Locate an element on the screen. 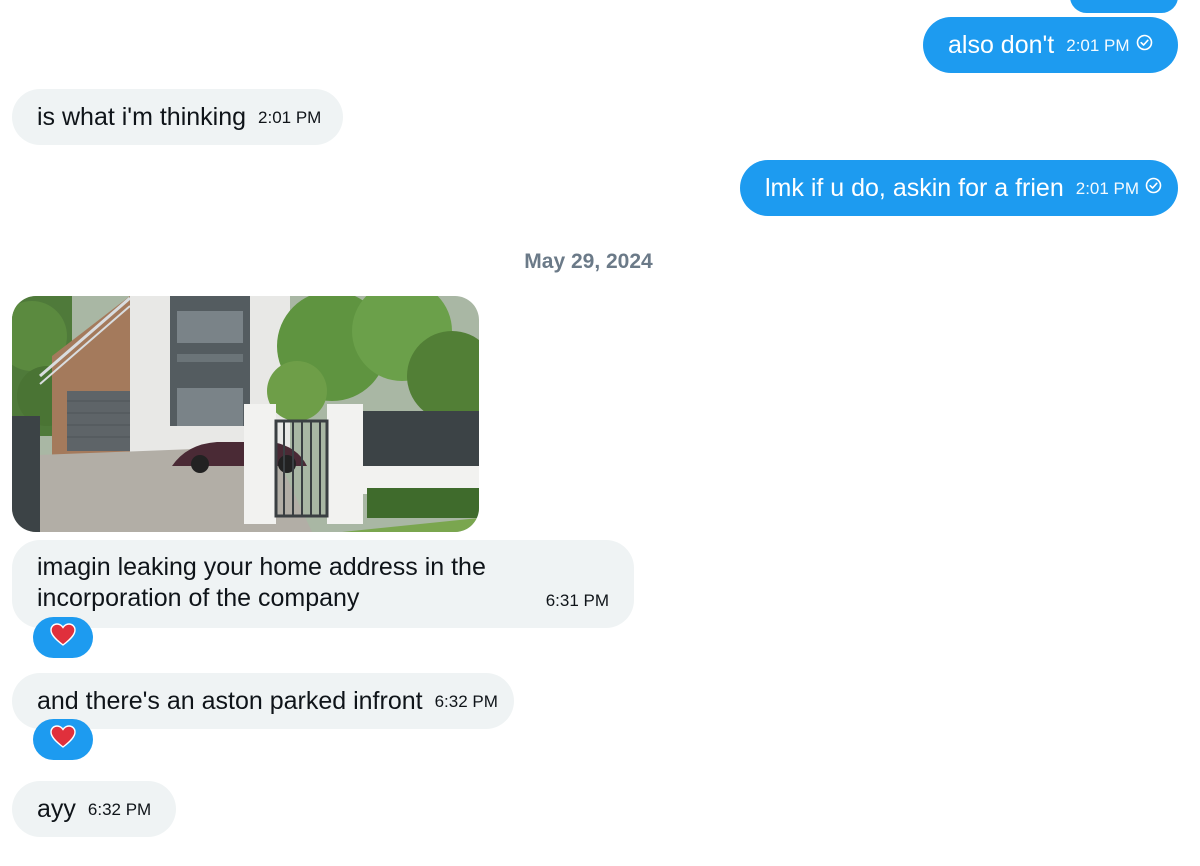  message-text: and there's an aston parked infront is located at coordinates (230, 700).